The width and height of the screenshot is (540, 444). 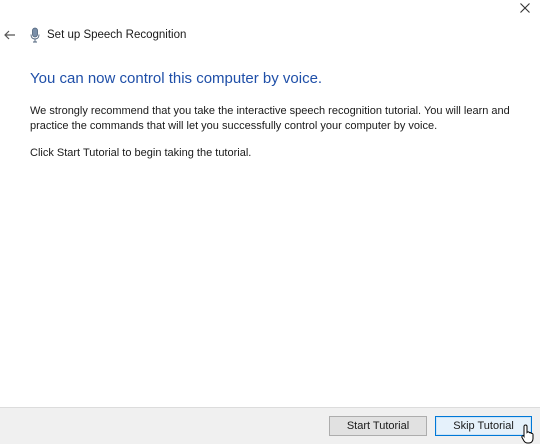 I want to click on wizard-header: Set up Speech Recognition, so click(x=93, y=35).